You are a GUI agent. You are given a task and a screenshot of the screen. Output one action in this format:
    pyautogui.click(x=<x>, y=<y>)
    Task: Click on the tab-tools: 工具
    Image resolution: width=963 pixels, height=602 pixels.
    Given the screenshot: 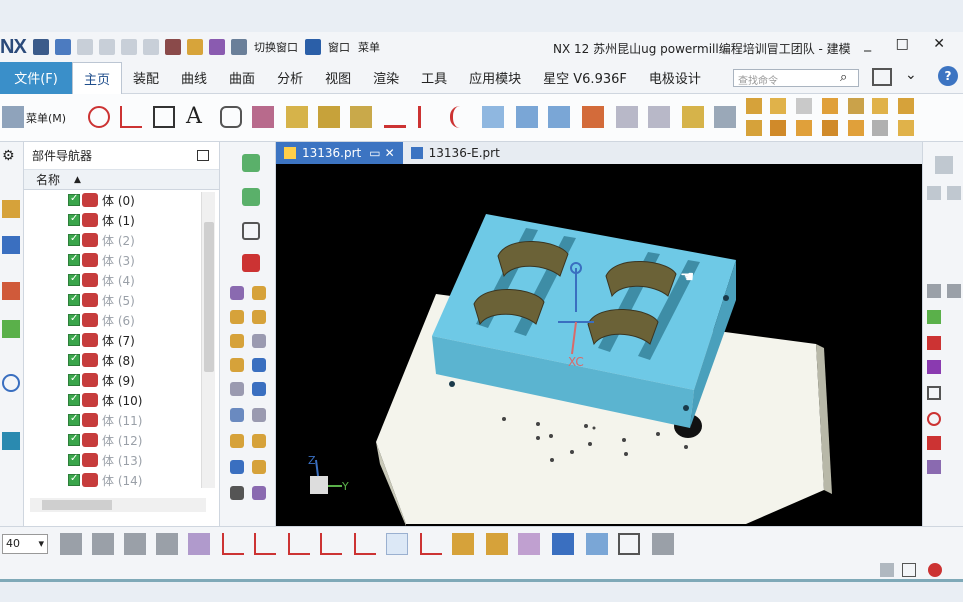 What is the action you would take?
    pyautogui.click(x=434, y=78)
    